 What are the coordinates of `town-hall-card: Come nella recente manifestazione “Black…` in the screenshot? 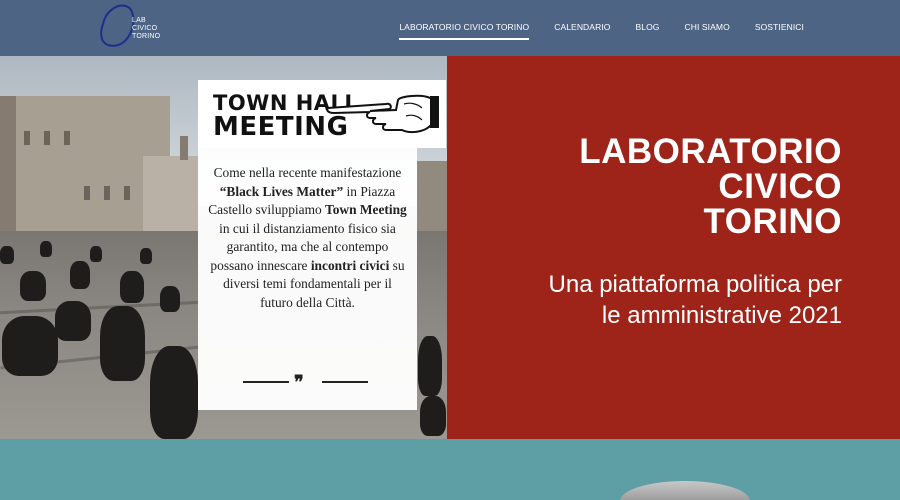 It's located at (307, 279).